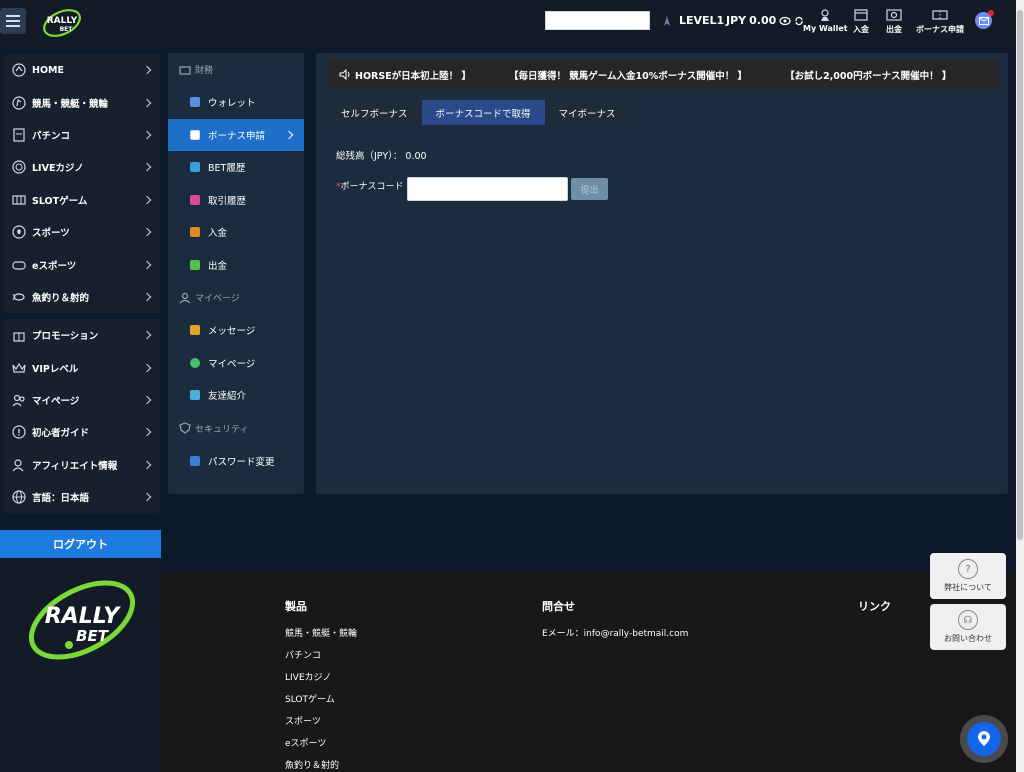  What do you see at coordinates (236, 167) in the screenshot?
I see `submenu-bet-history: BET履歴` at bounding box center [236, 167].